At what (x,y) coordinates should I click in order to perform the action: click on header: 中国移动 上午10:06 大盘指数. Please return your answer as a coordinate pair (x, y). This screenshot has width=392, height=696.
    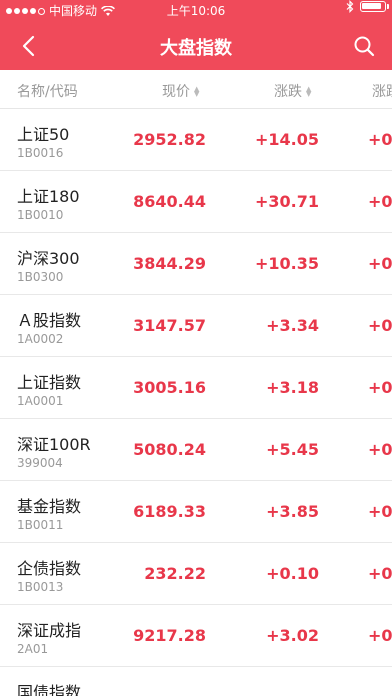
    Looking at the image, I should click on (196, 35).